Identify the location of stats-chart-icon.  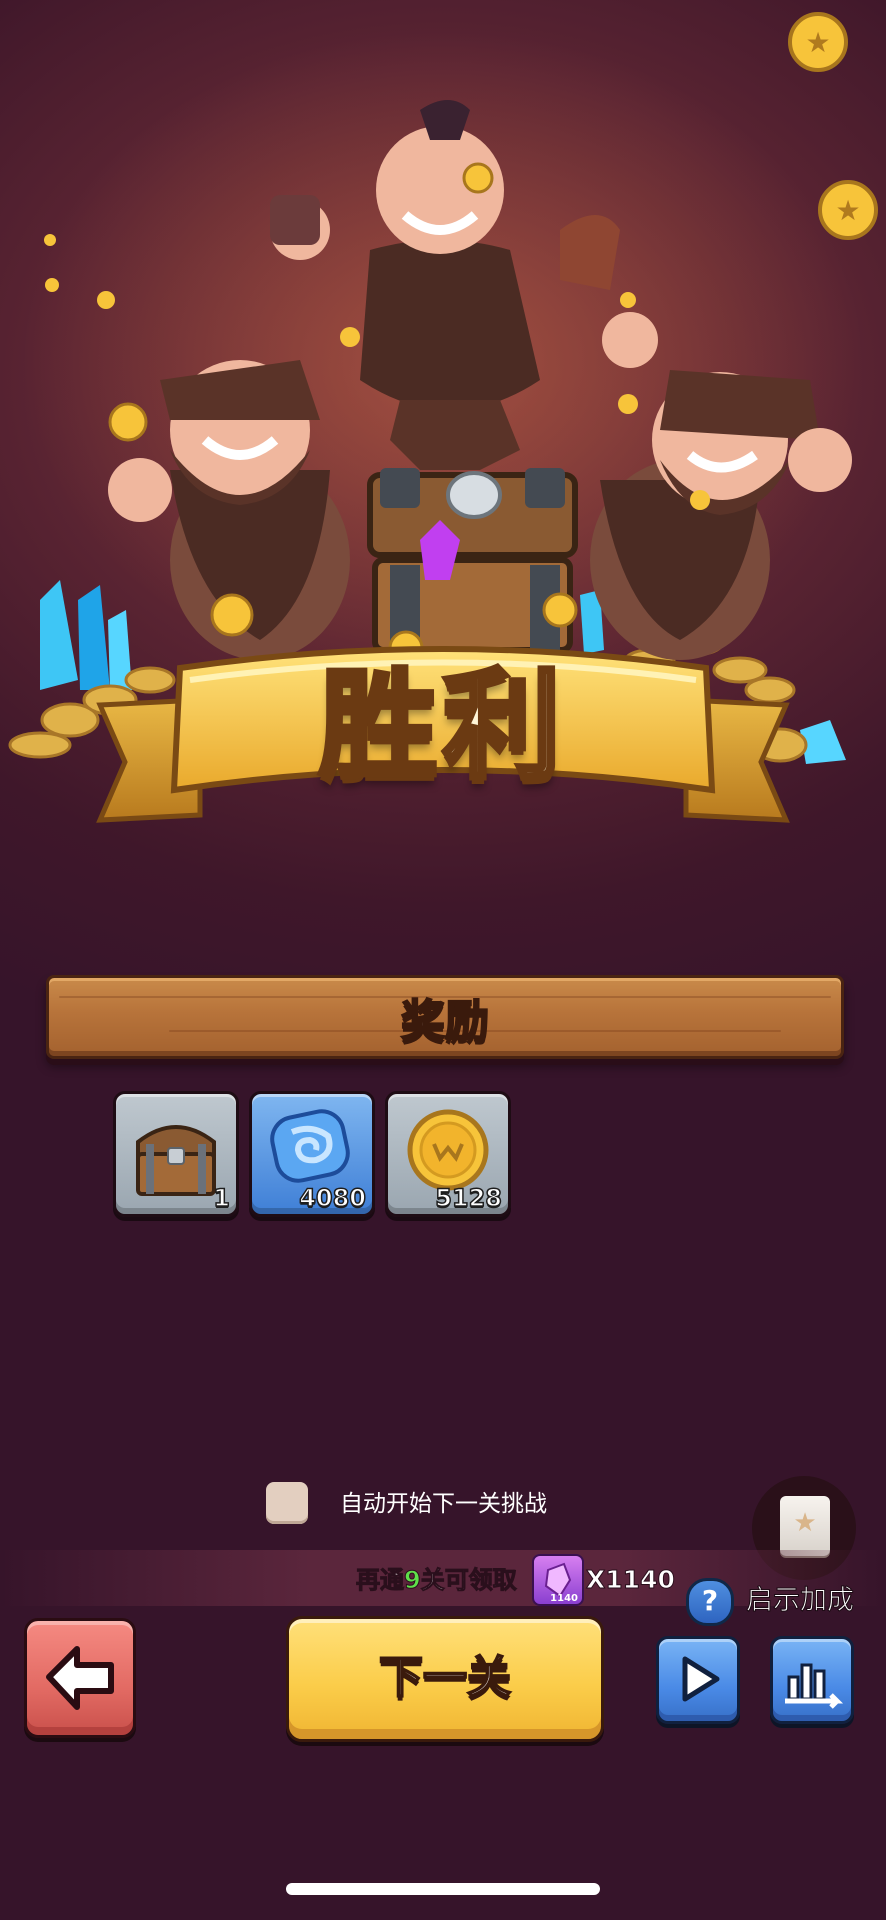
(814, 1686).